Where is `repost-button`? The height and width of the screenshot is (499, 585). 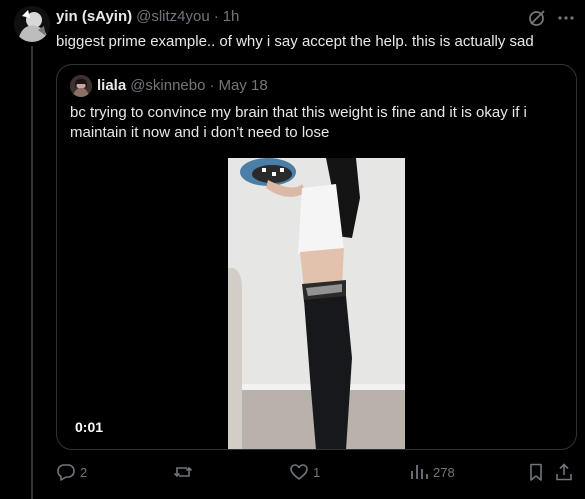
repost-button is located at coordinates (185, 472).